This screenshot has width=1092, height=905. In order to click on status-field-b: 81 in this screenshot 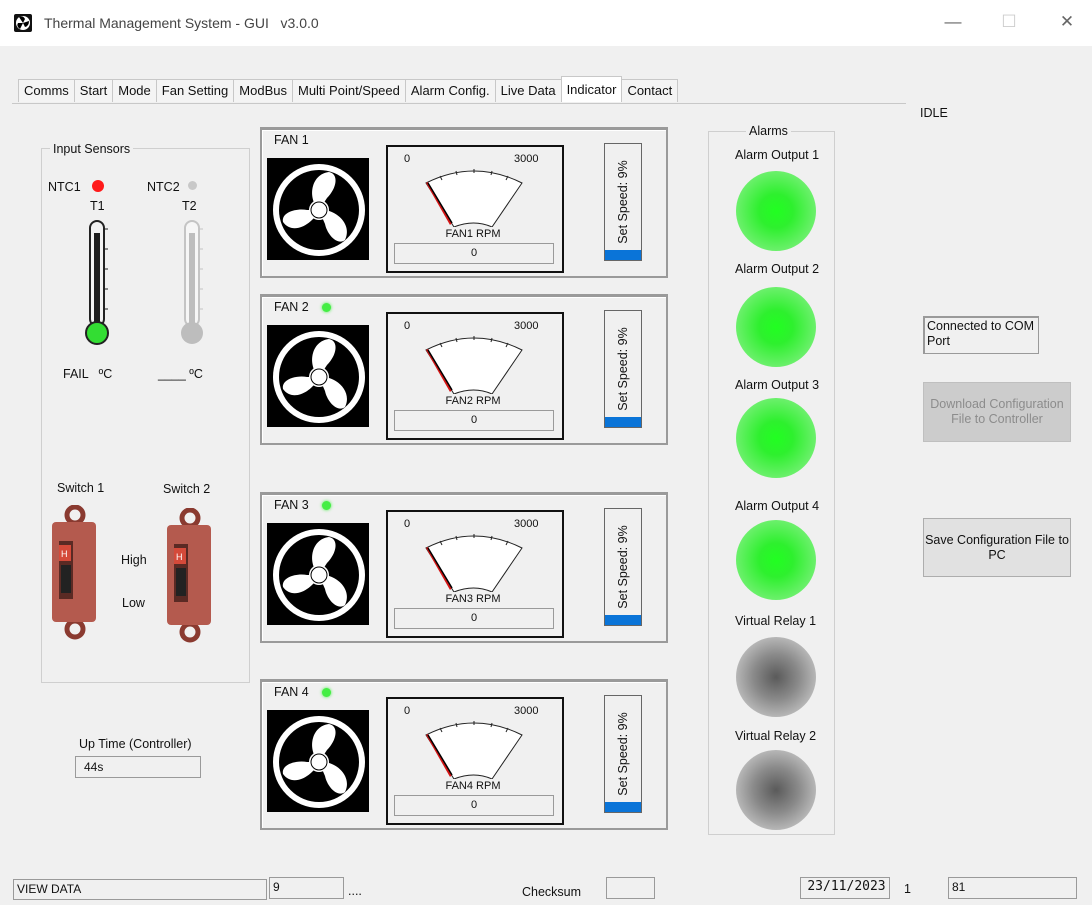, I will do `click(1012, 888)`.